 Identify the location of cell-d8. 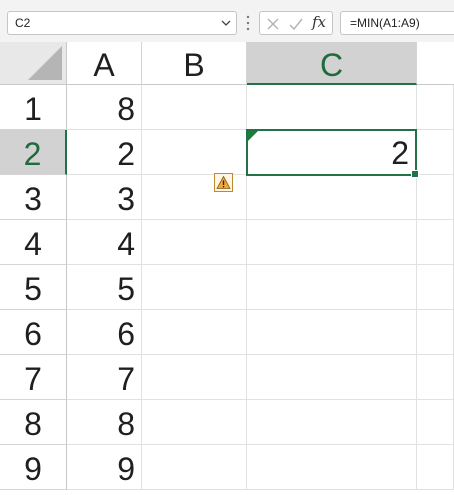
(435, 422).